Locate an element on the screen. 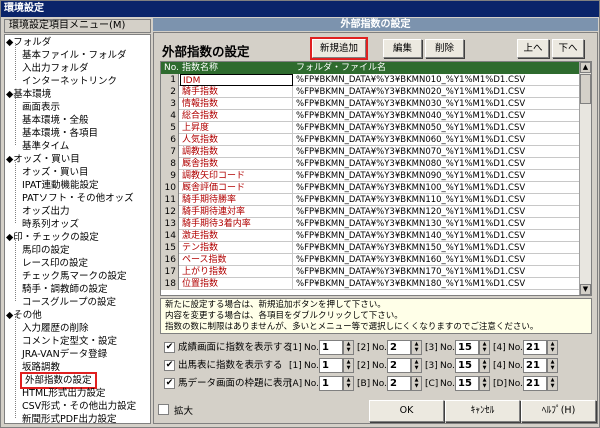  index-name-cell: 騎手指数 is located at coordinates (236, 92).